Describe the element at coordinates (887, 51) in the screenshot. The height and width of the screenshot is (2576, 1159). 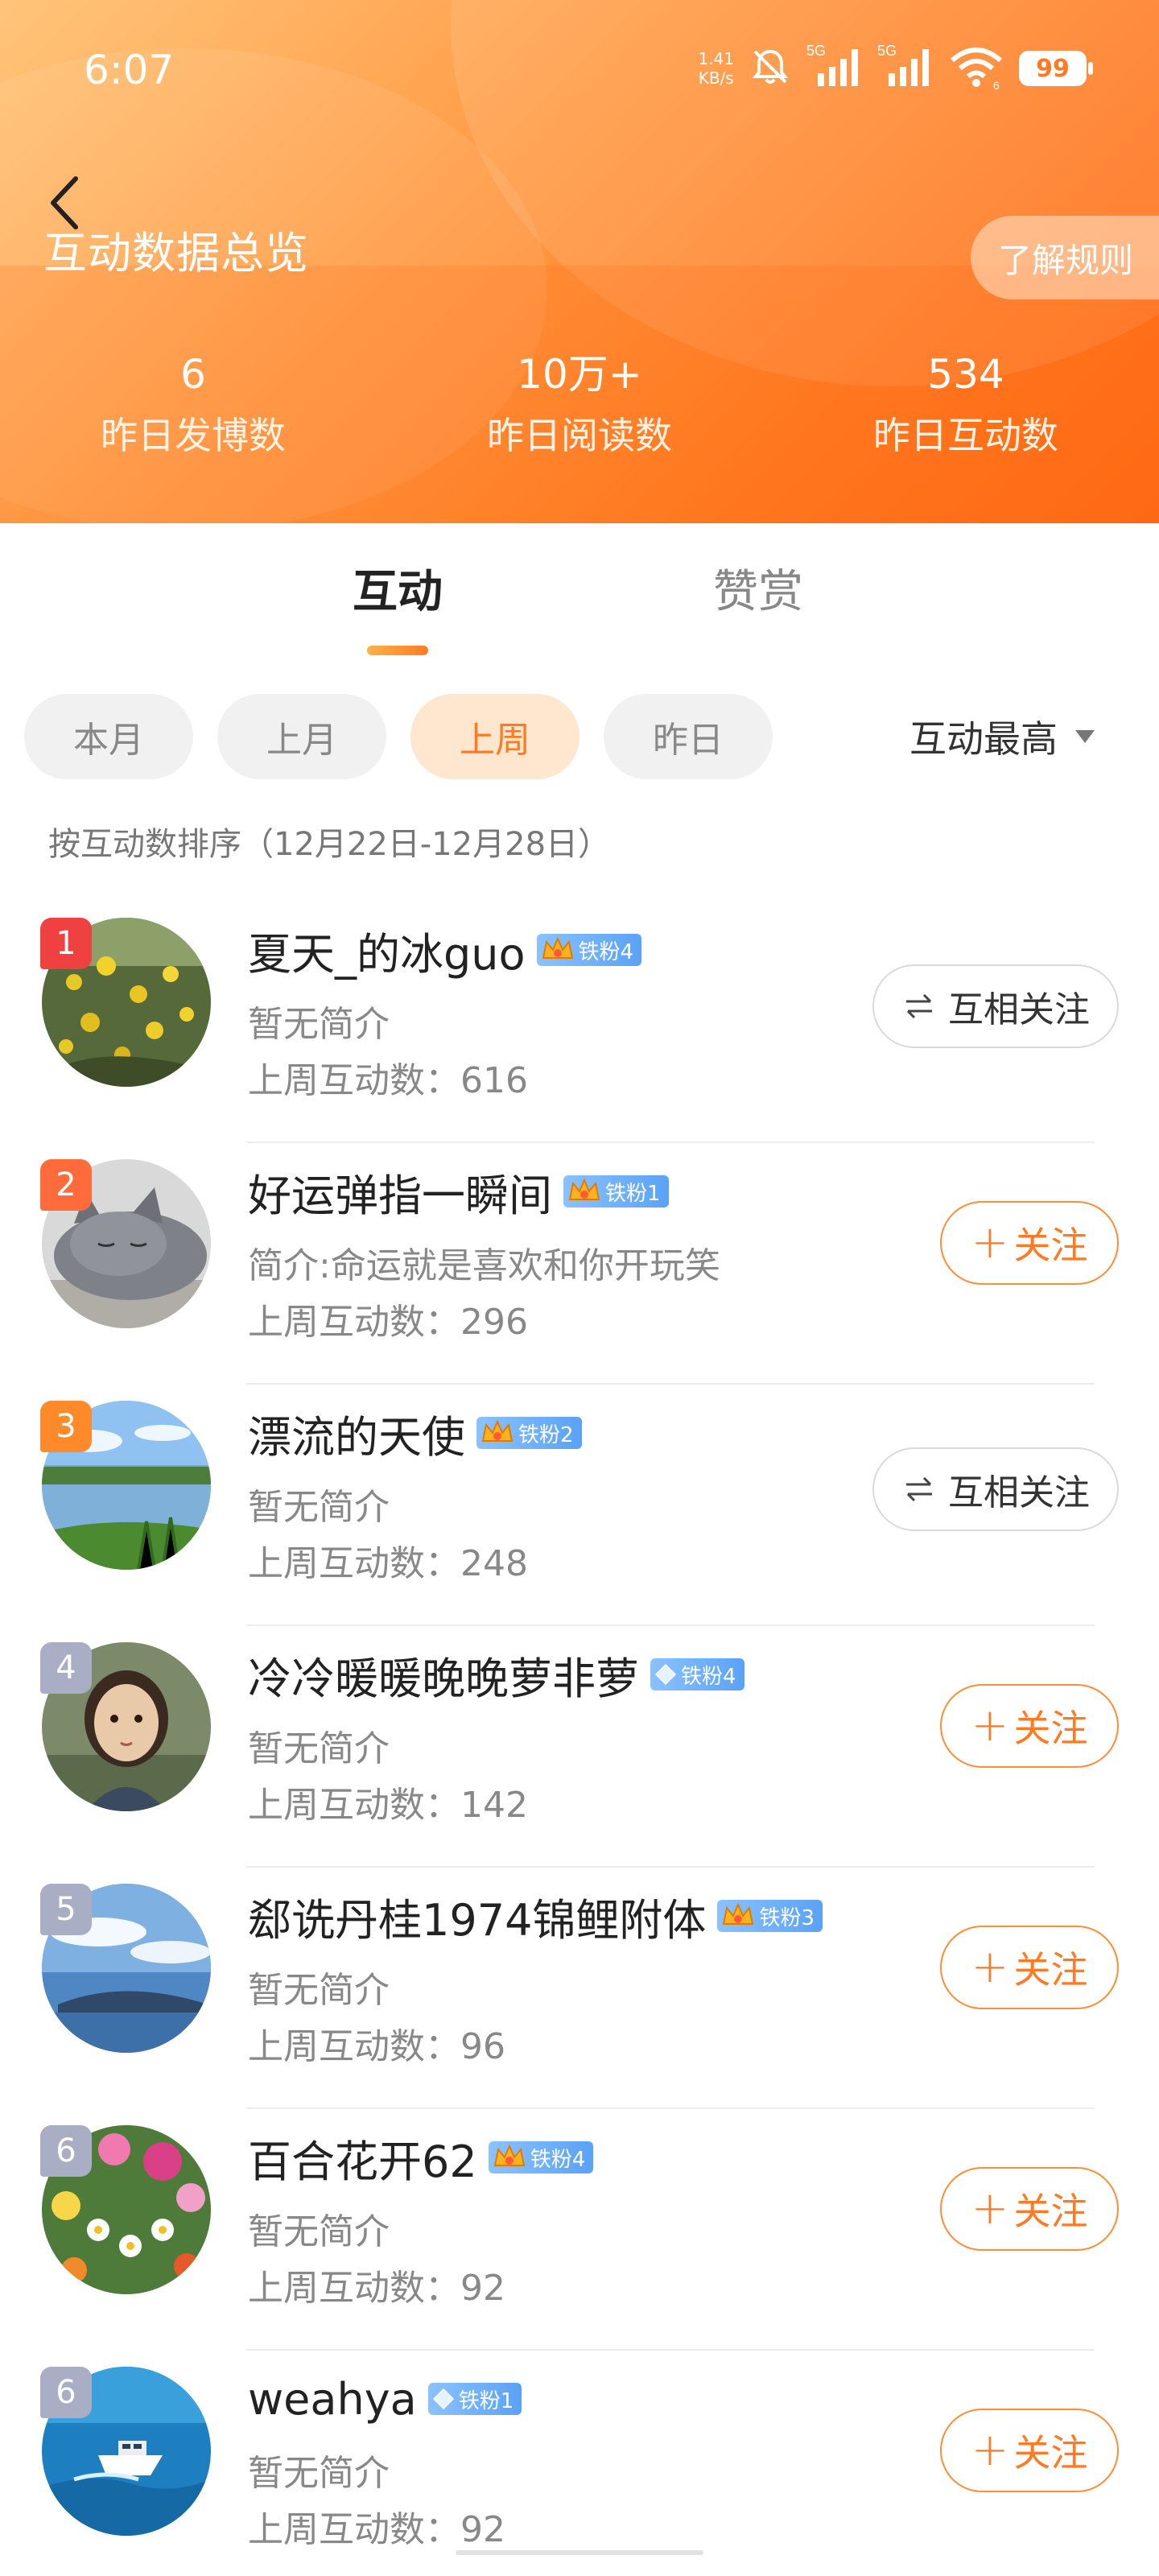
I see `signal-2-label: 5G` at that location.